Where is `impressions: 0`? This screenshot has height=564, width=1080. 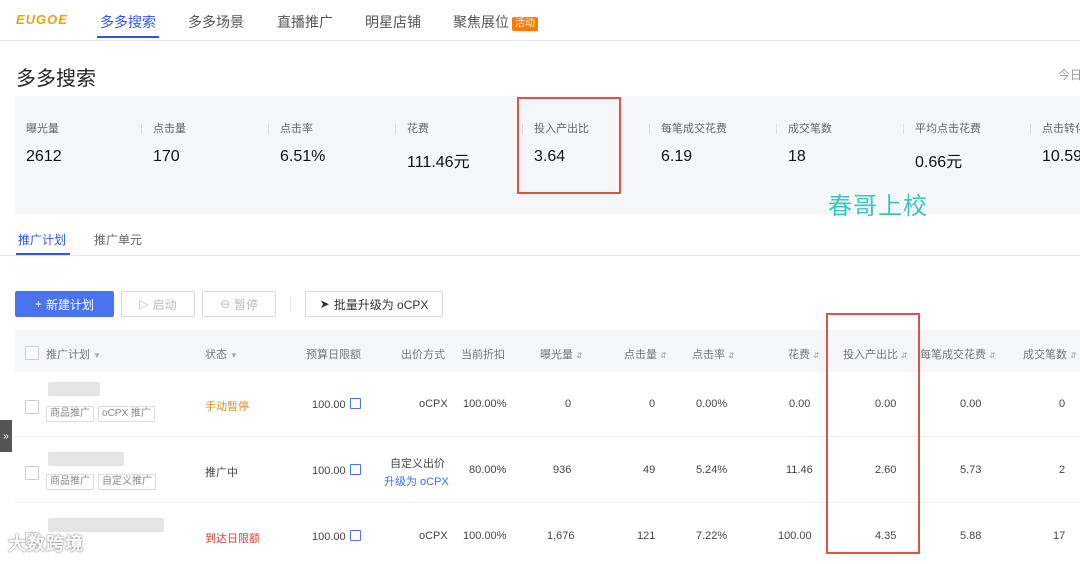 impressions: 0 is located at coordinates (568, 404).